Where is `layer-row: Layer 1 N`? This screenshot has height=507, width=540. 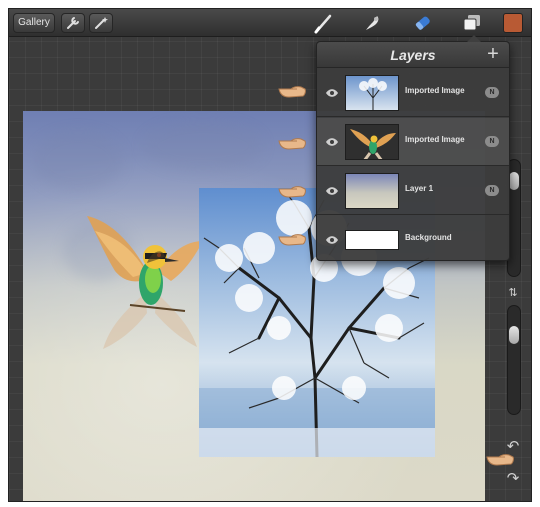
layer-row: Layer 1 N is located at coordinates (413, 191).